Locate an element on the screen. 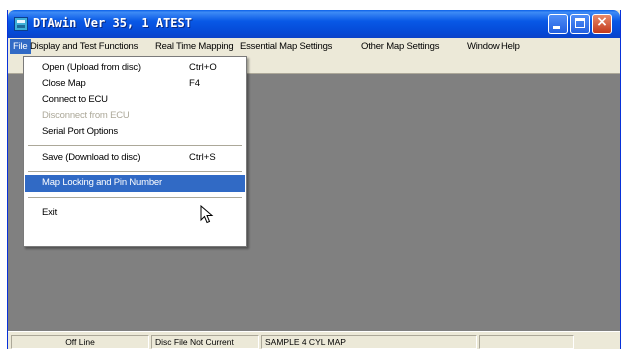 The image size is (627, 349). menu-help: Help is located at coordinates (510, 46).